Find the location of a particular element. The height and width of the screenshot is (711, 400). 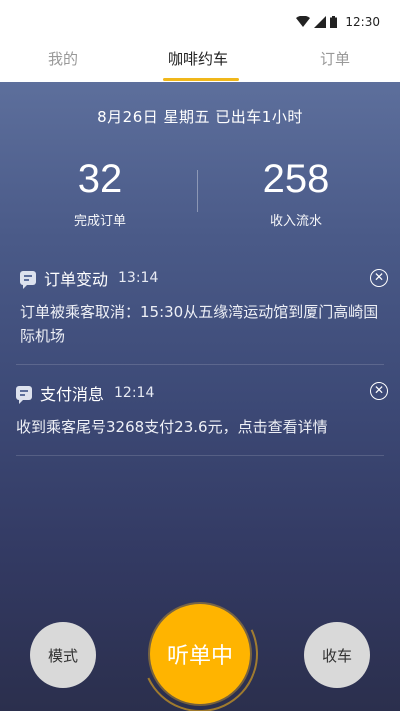

tab-coffee-ride: 咖啡约车 is located at coordinates (198, 58).